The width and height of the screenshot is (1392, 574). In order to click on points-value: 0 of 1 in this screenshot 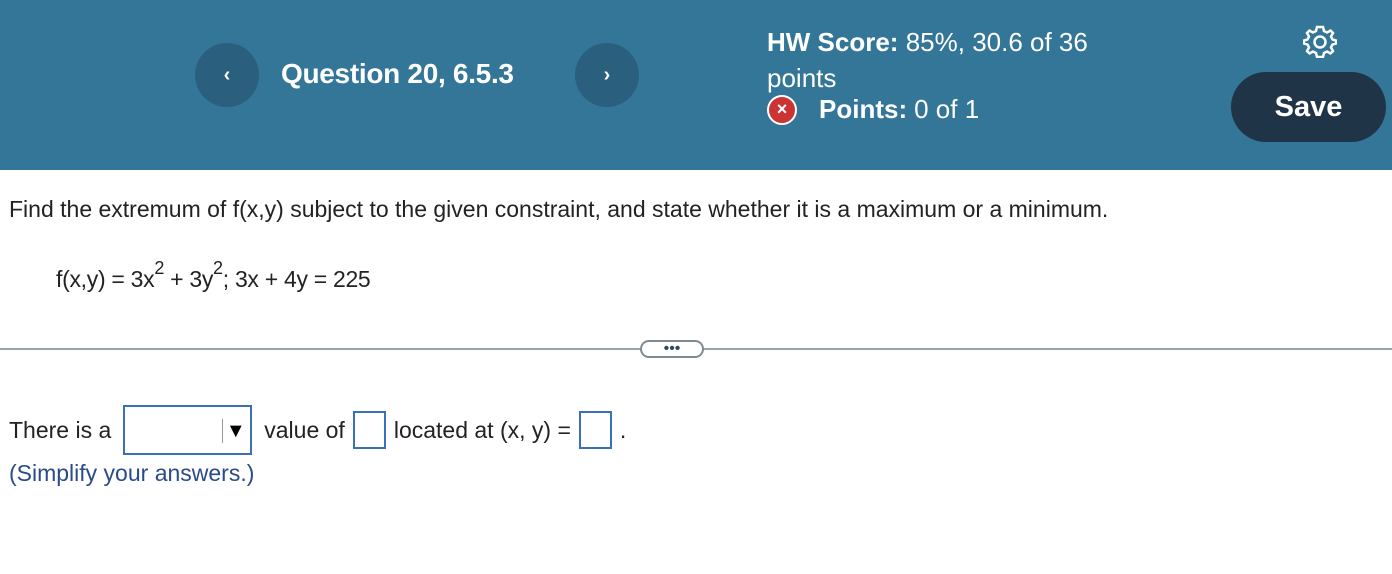, I will do `click(947, 109)`.